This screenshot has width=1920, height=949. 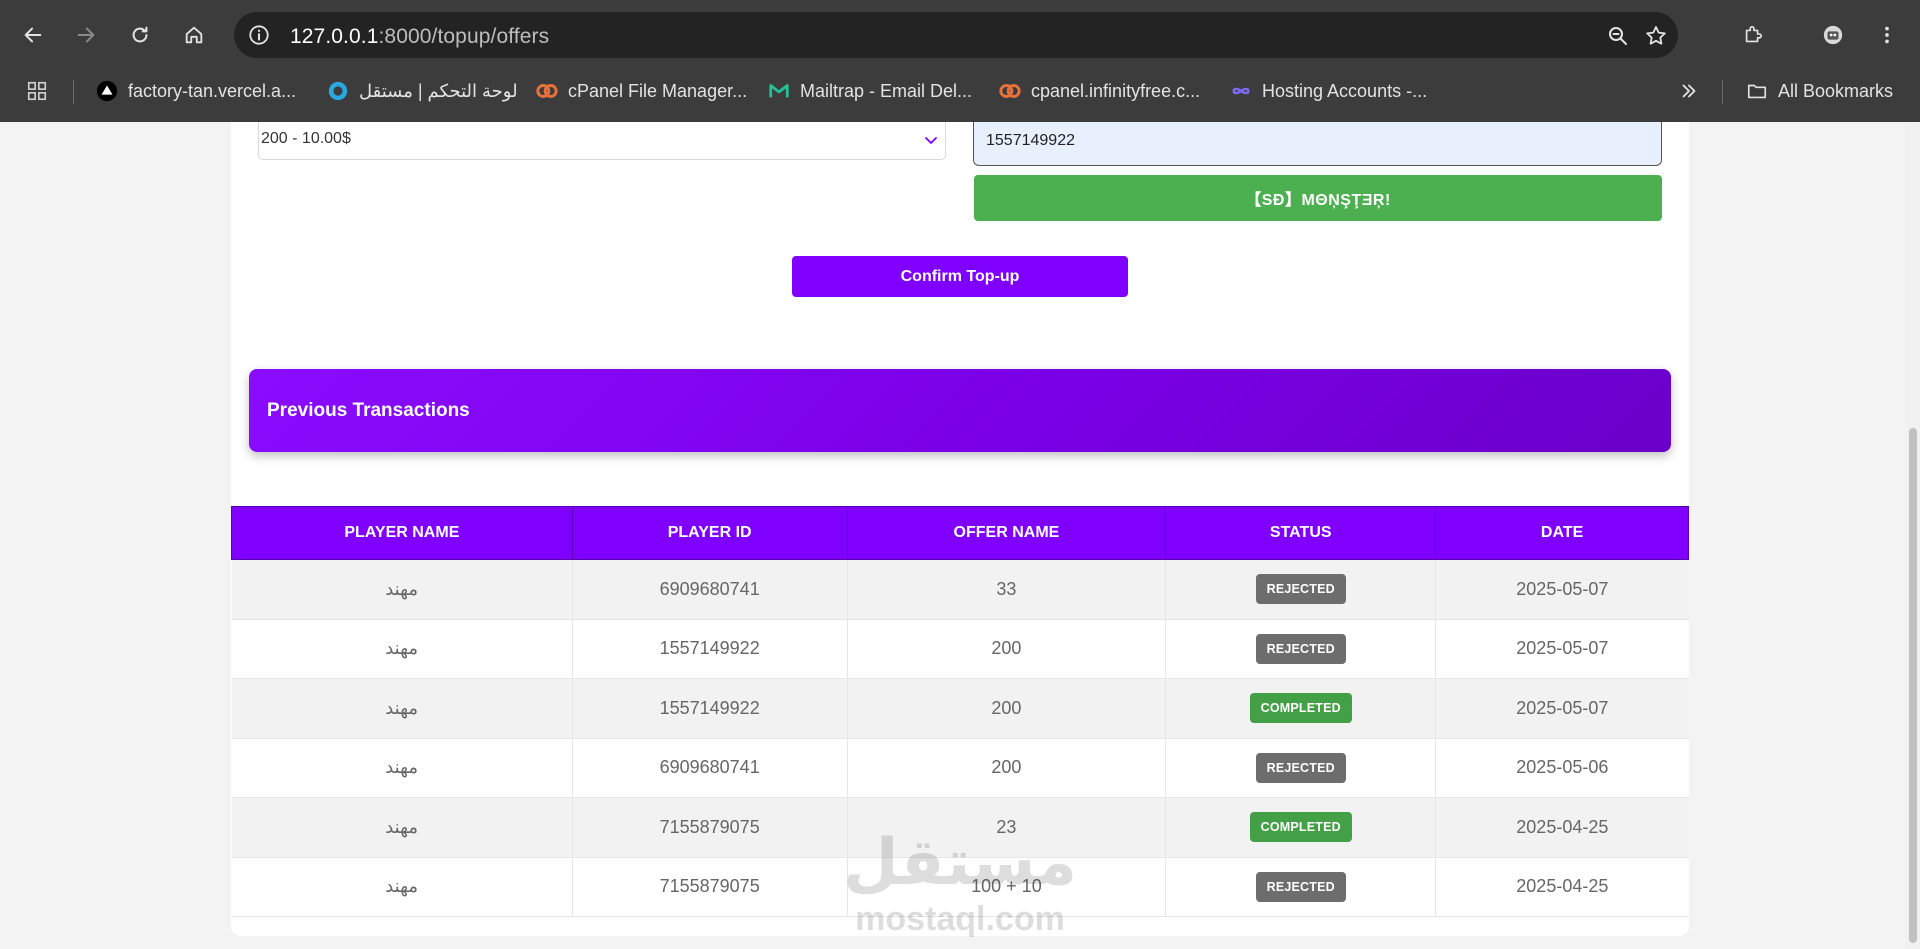 I want to click on star-icon, so click(x=1656, y=36).